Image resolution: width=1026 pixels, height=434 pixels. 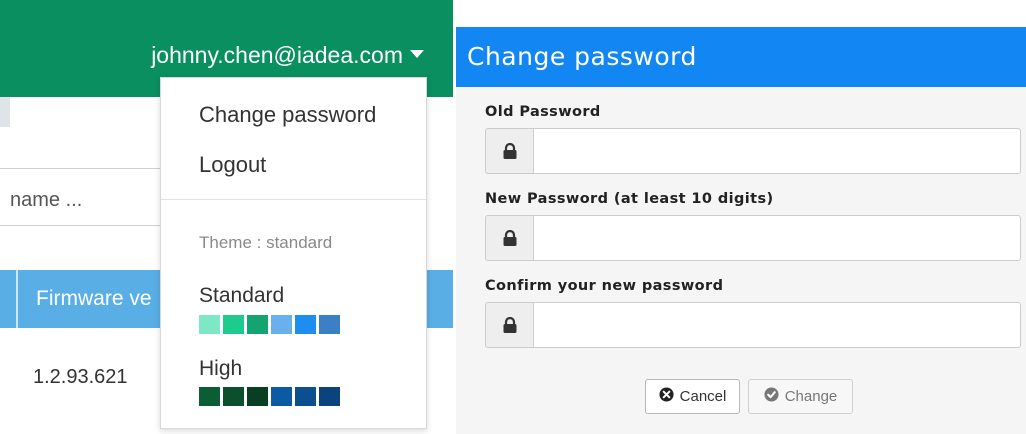 I want to click on new-password-label: New Password (at least 10 digits), so click(x=629, y=199).